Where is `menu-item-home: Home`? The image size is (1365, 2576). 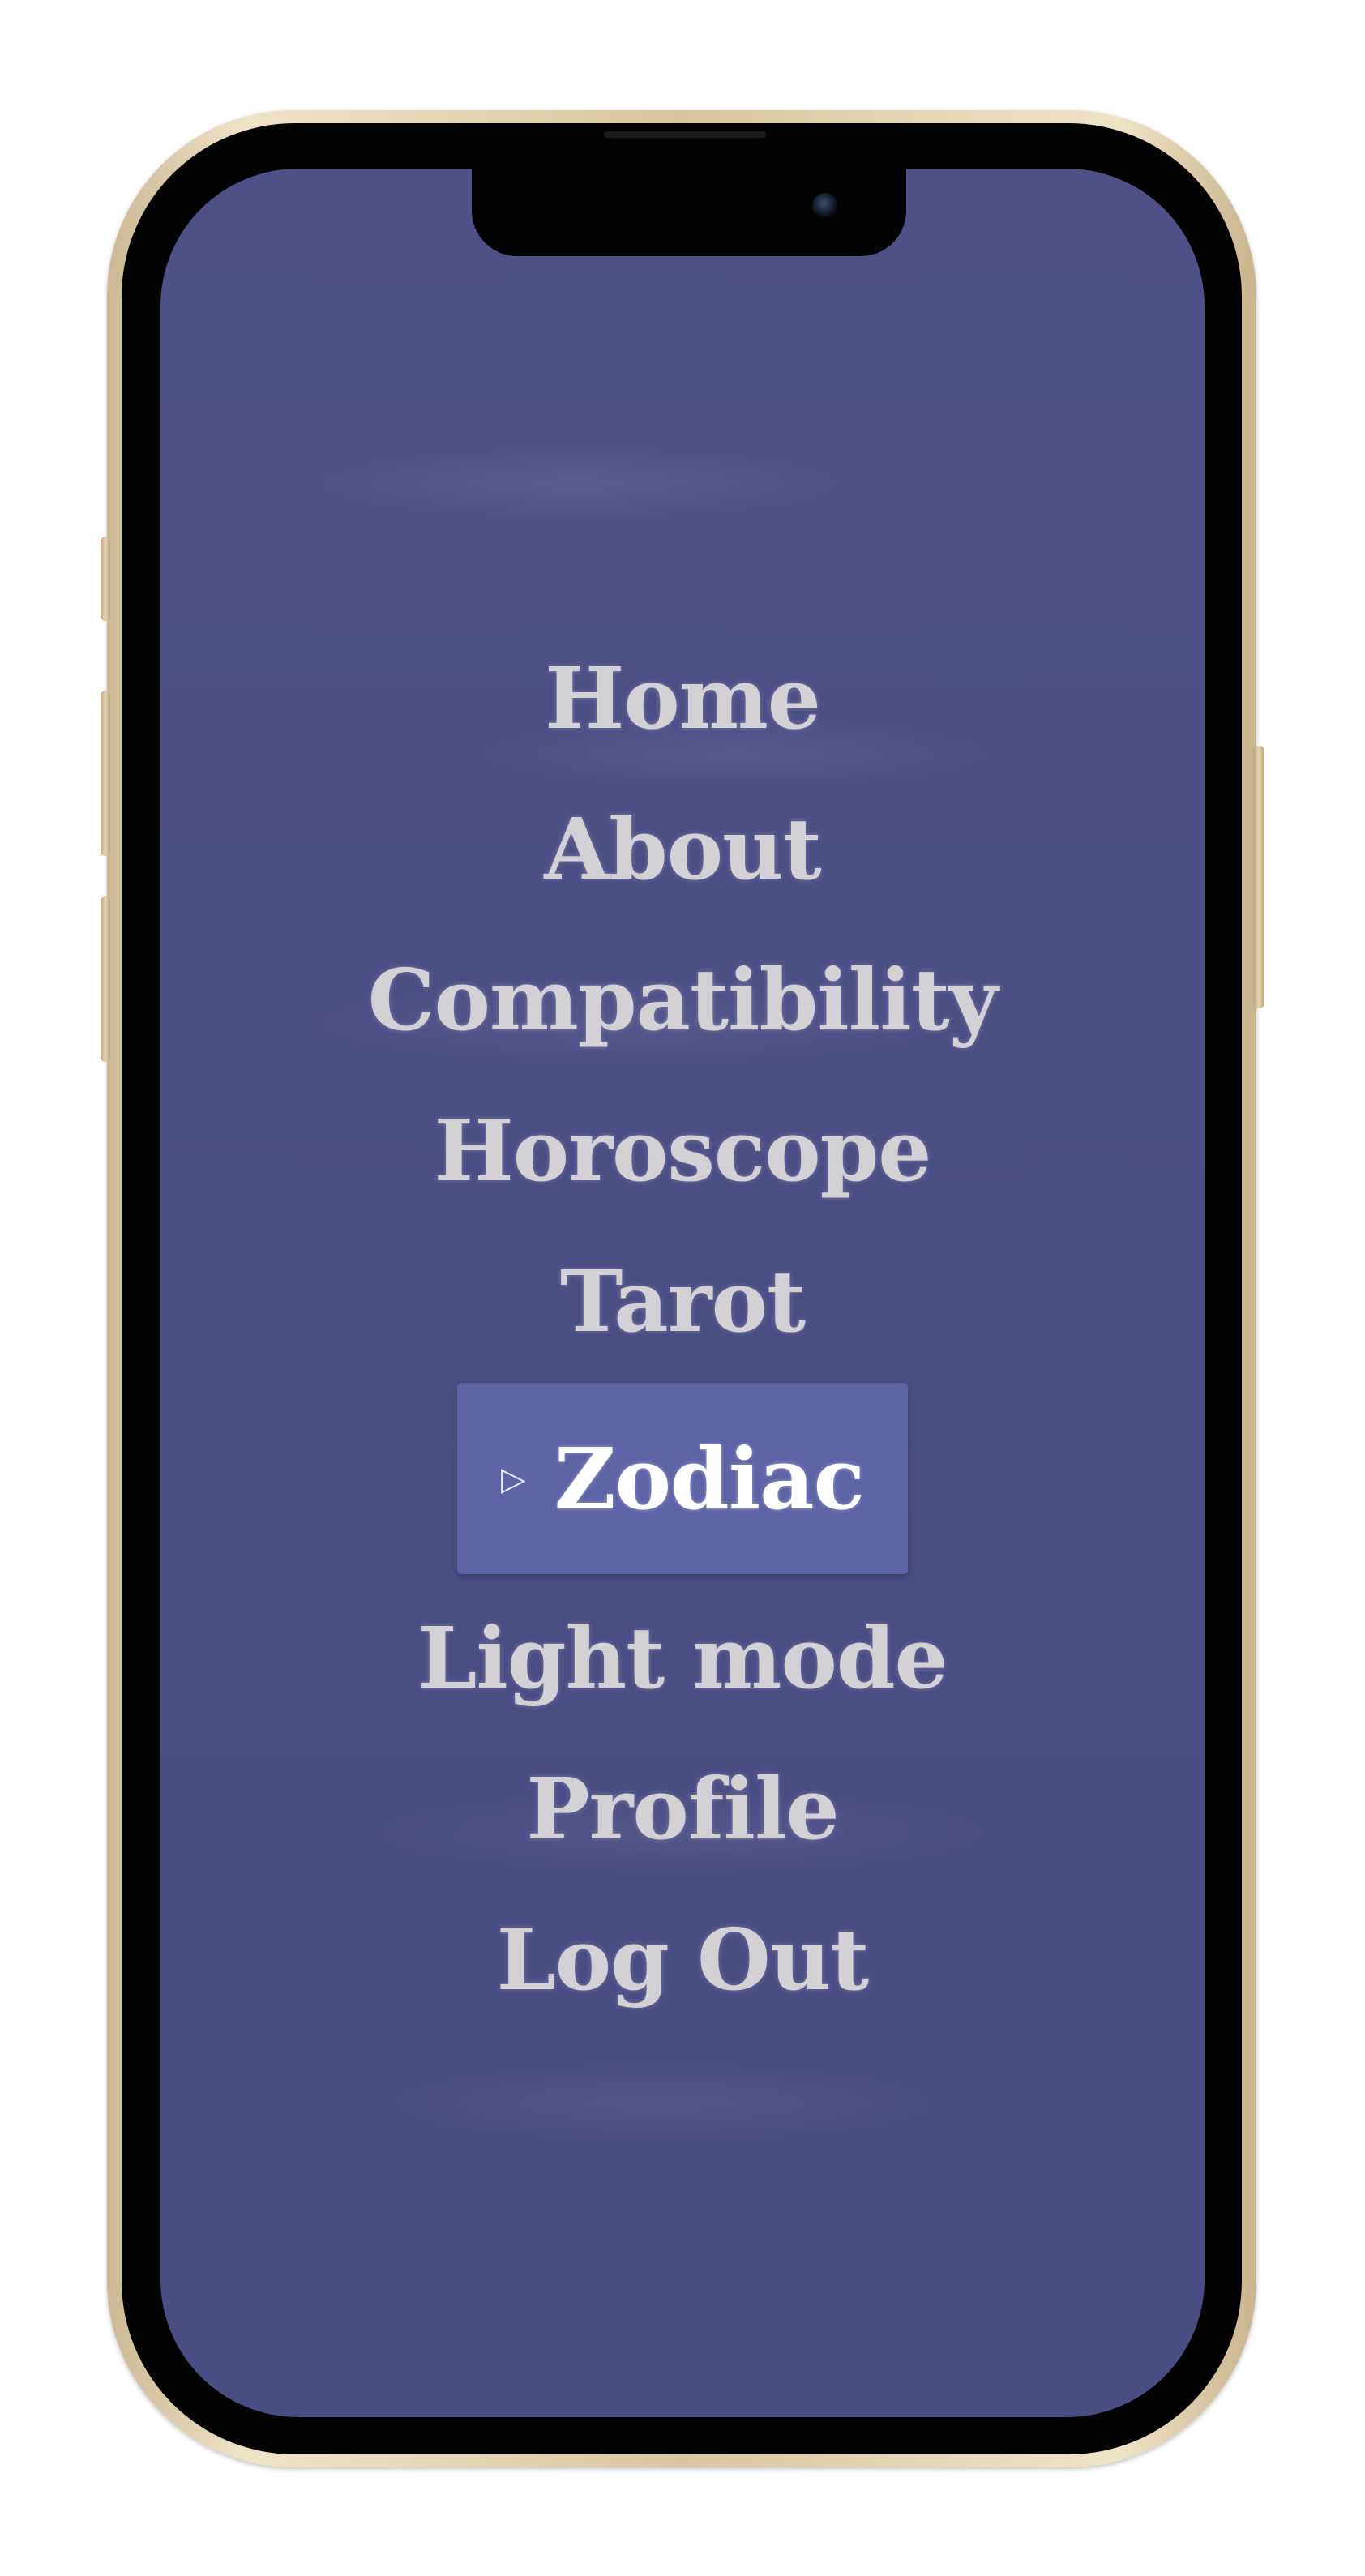
menu-item-home: Home is located at coordinates (683, 698).